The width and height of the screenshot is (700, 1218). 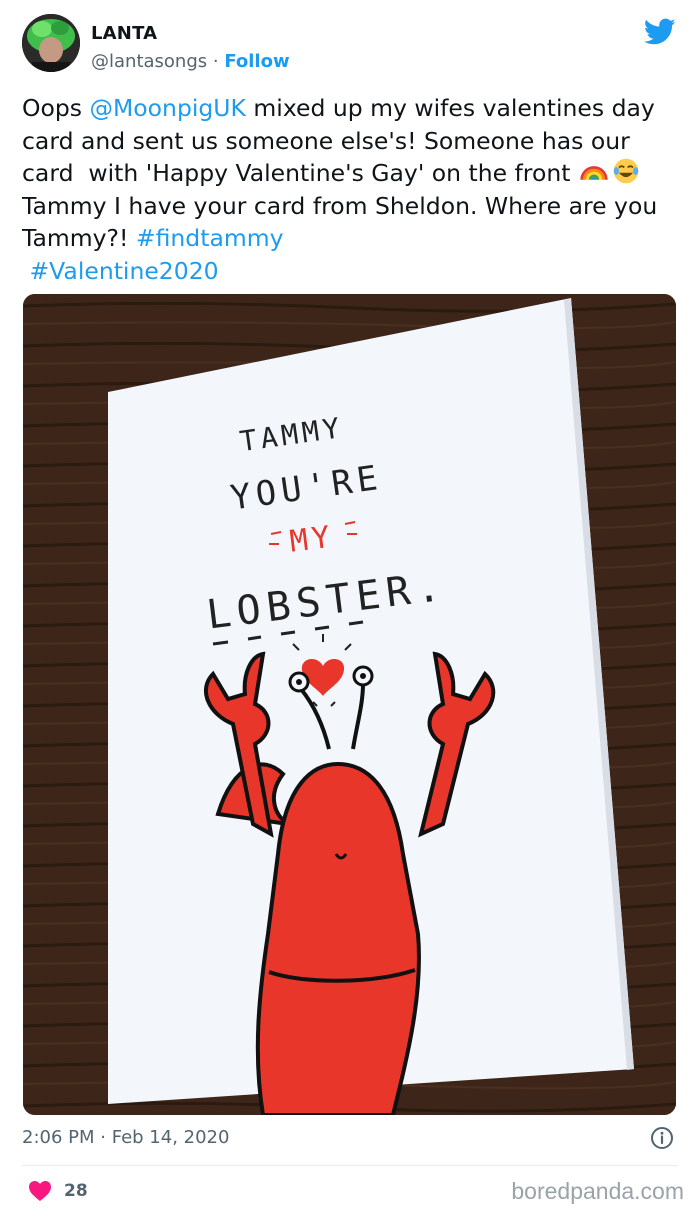 I want to click on author-name: LANTA, so click(x=124, y=33).